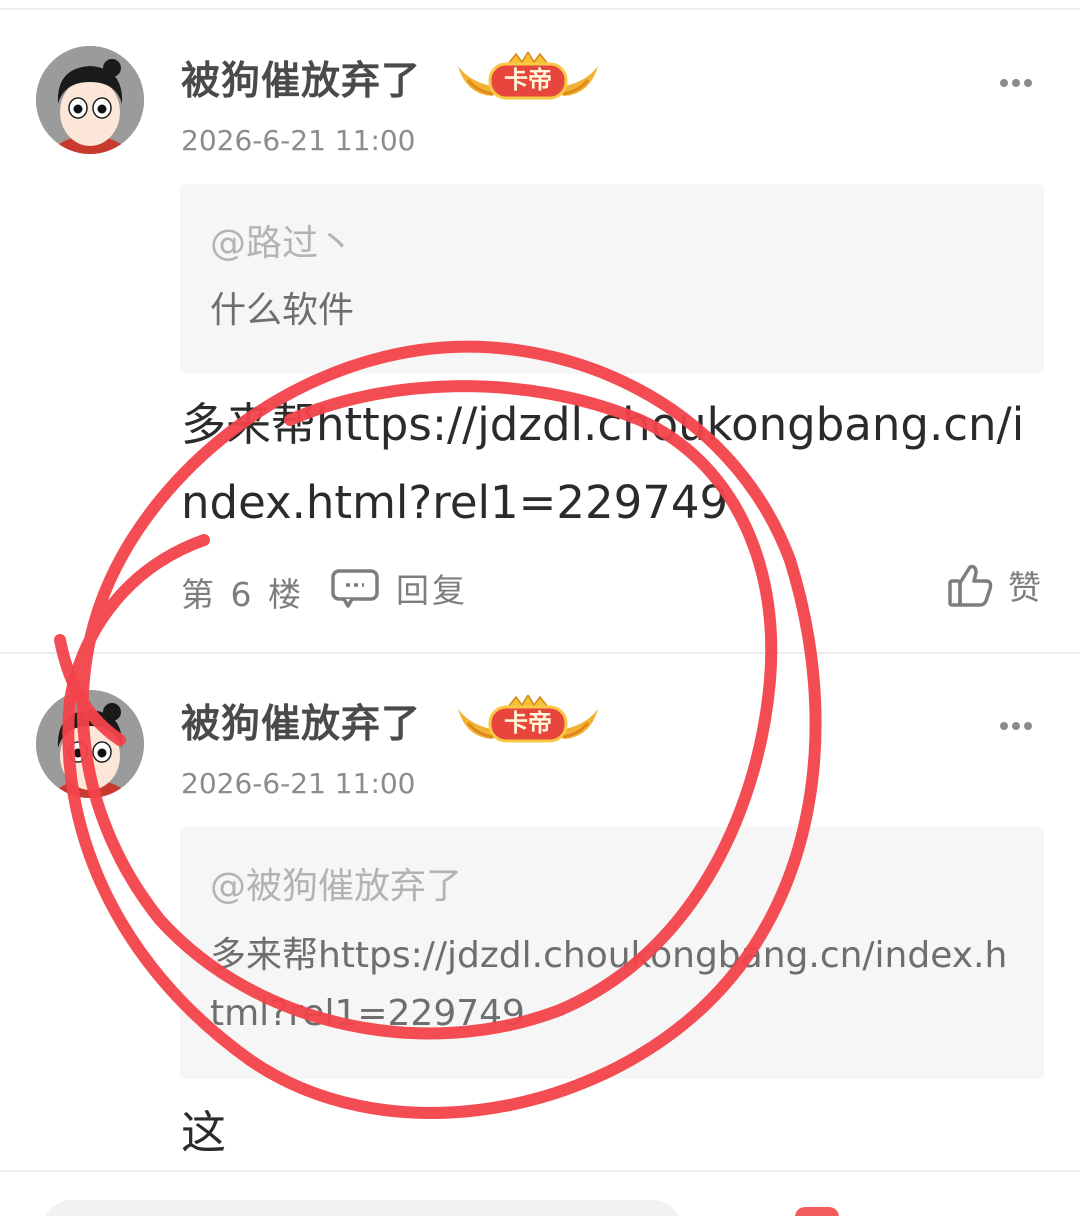 The height and width of the screenshot is (1216, 1080). What do you see at coordinates (282, 240) in the screenshot?
I see `quote-mention: @路过丶` at bounding box center [282, 240].